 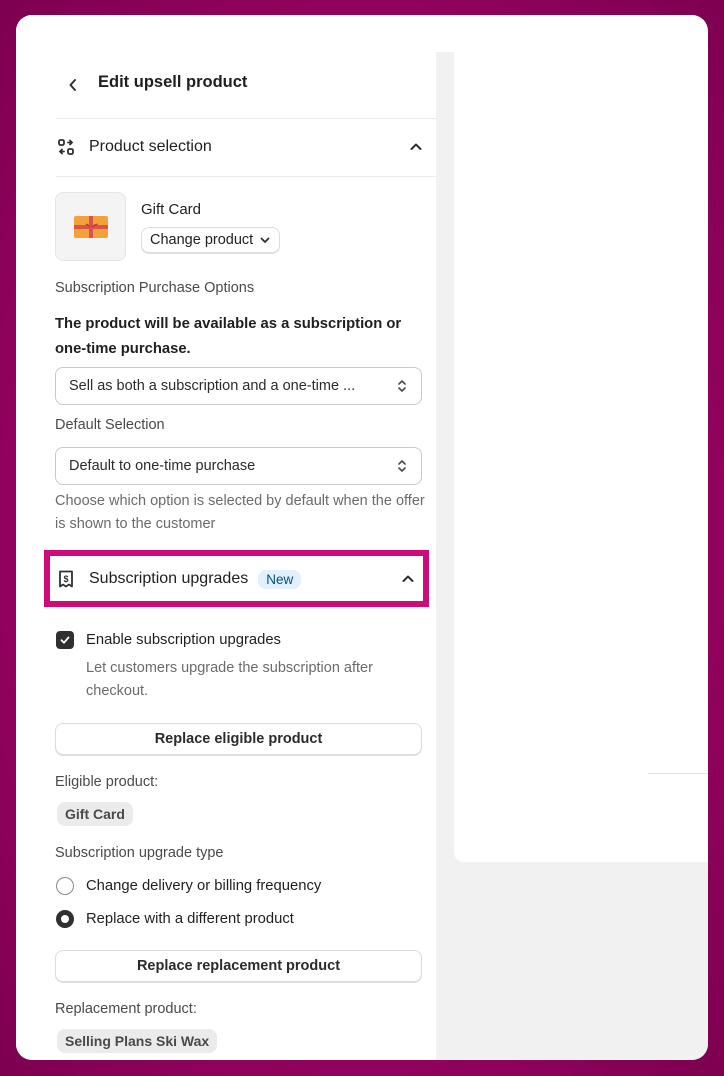 I want to click on back-icon, so click(x=72, y=85).